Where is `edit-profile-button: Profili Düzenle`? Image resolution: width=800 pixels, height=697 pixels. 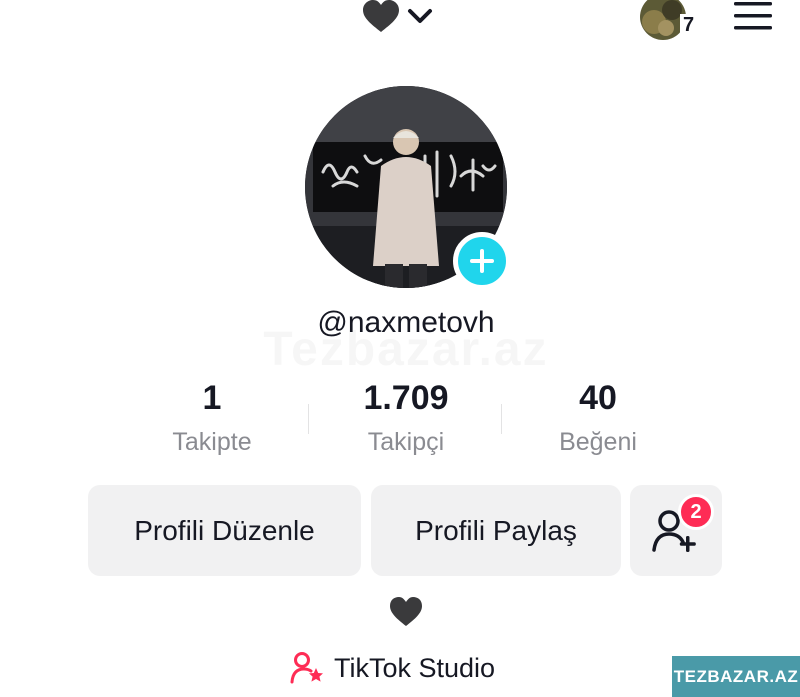 edit-profile-button: Profili Düzenle is located at coordinates (224, 530).